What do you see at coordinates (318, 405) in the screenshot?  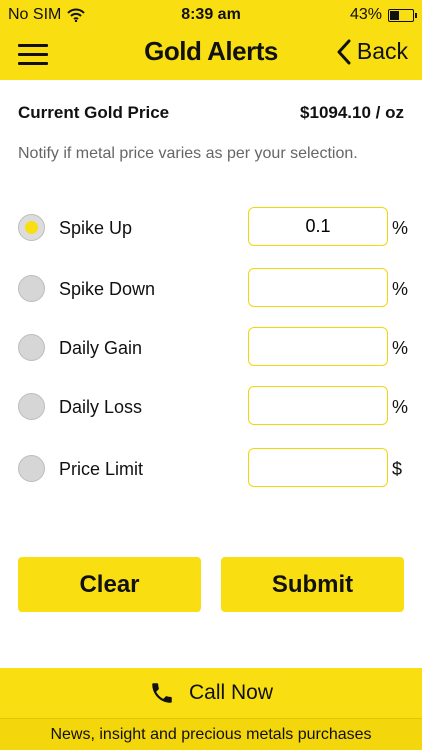 I see `daily-loss-input` at bounding box center [318, 405].